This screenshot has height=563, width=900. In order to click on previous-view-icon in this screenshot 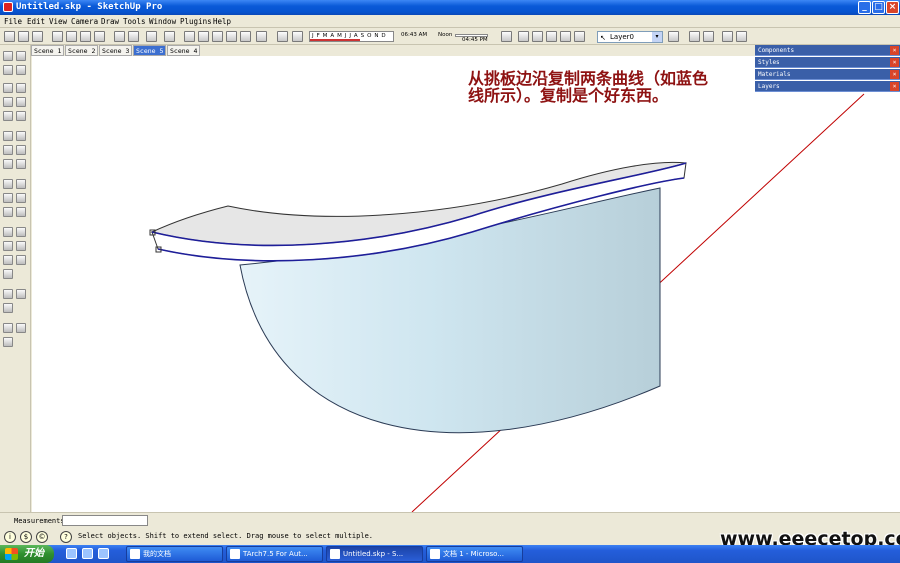, I will do `click(8, 260)`.